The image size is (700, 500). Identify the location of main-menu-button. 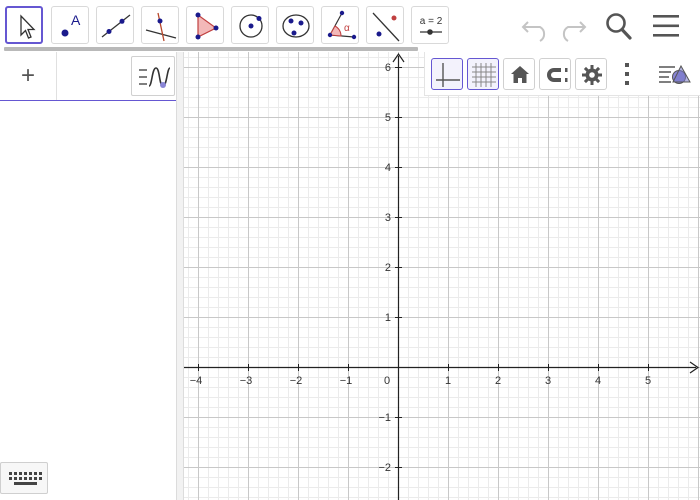
(666, 26).